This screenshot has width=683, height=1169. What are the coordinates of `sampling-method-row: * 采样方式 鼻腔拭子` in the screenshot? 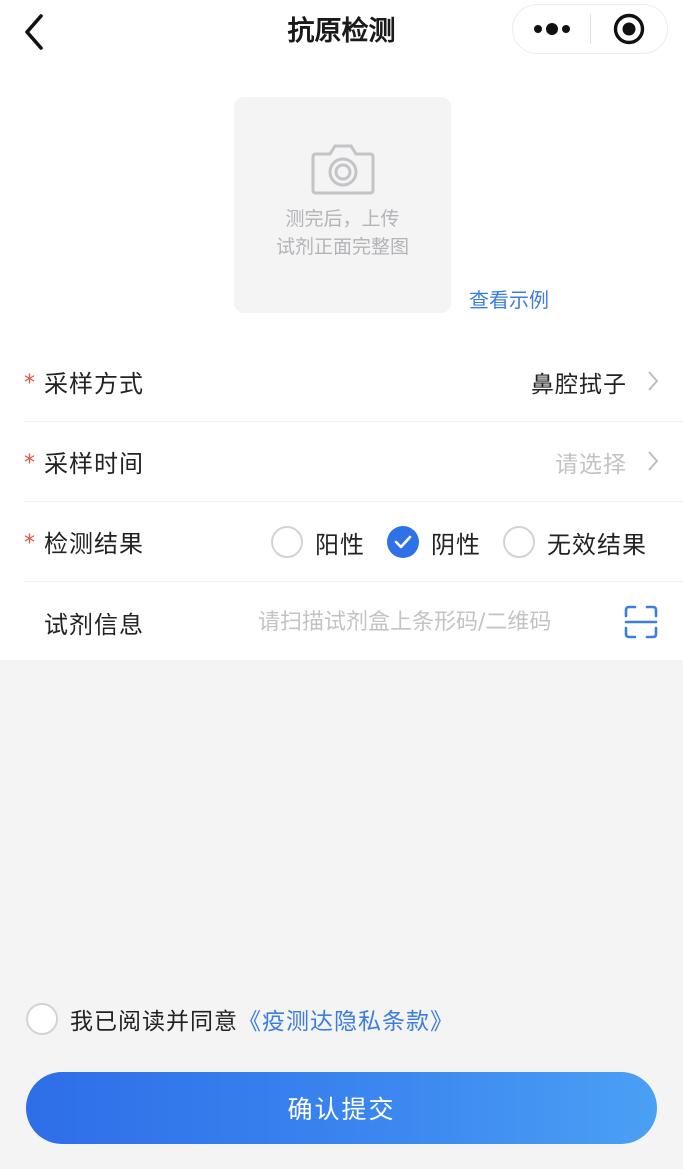 It's located at (353, 382).